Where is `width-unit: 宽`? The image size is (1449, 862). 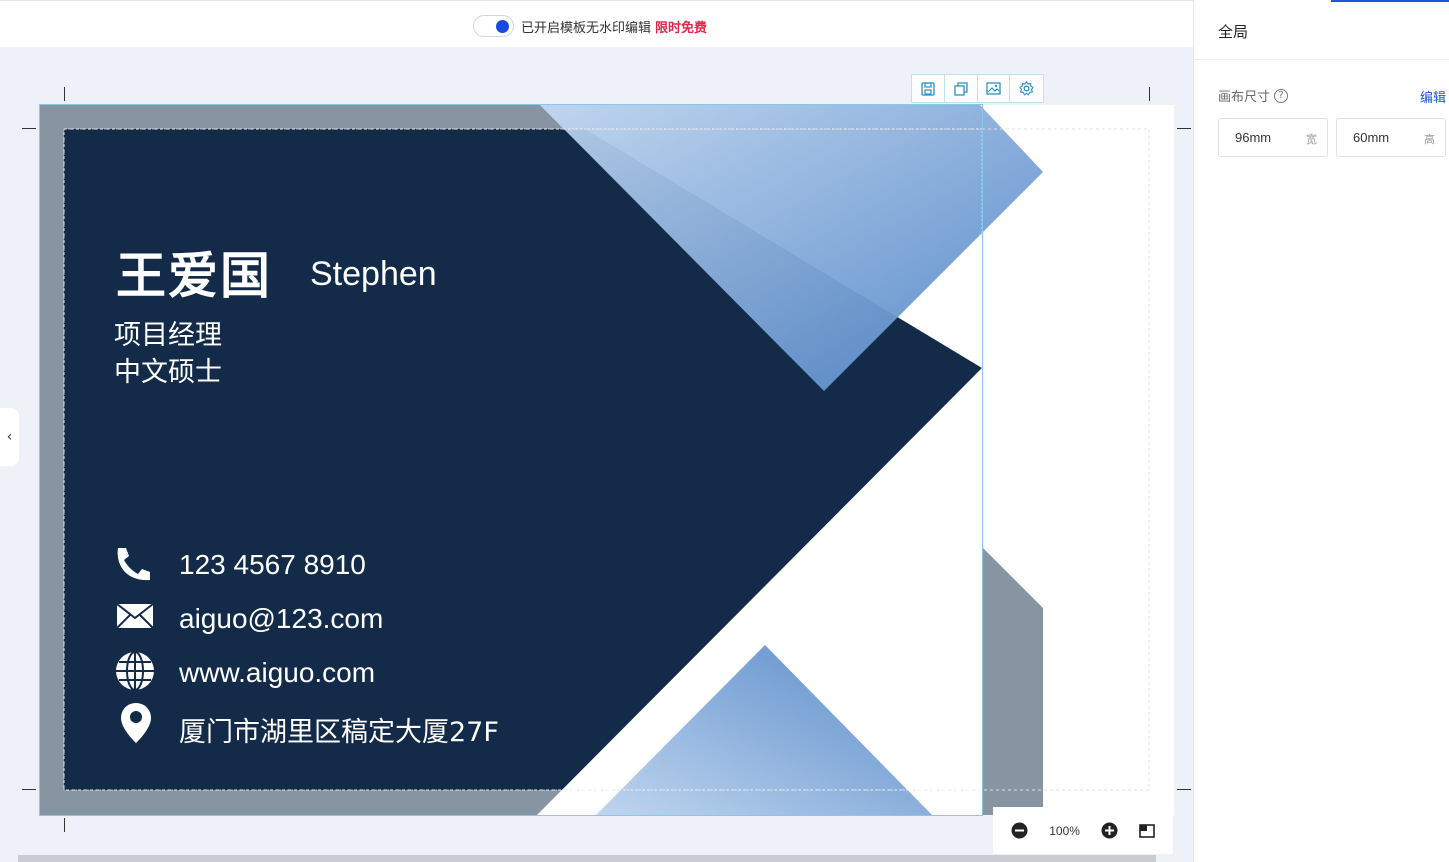 width-unit: 宽 is located at coordinates (1311, 139).